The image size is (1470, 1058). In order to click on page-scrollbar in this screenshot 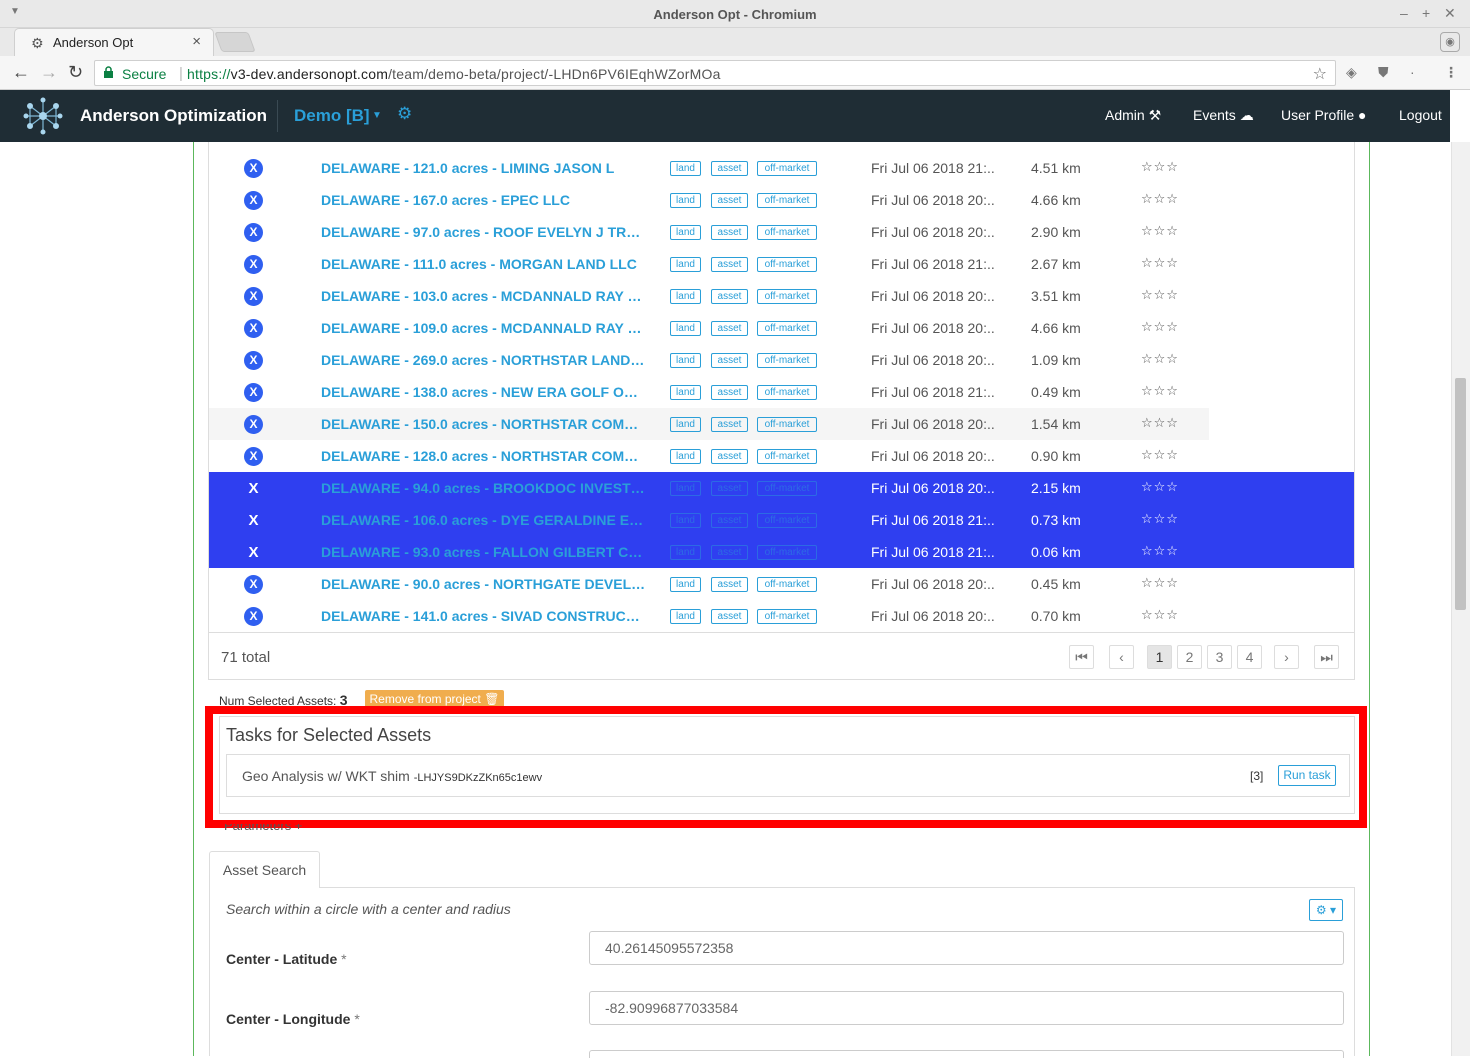, I will do `click(1460, 599)`.